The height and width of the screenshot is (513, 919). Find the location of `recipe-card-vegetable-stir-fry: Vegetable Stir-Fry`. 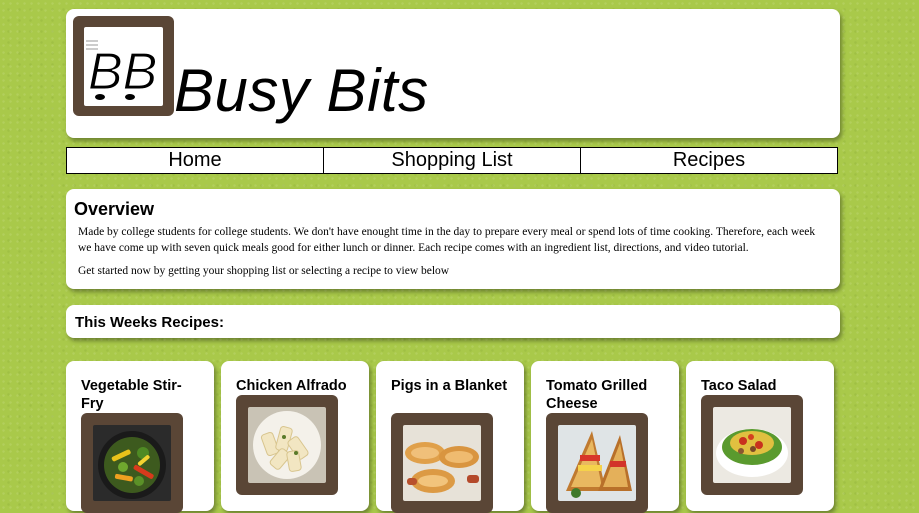

recipe-card-vegetable-stir-fry: Vegetable Stir-Fry is located at coordinates (140, 437).